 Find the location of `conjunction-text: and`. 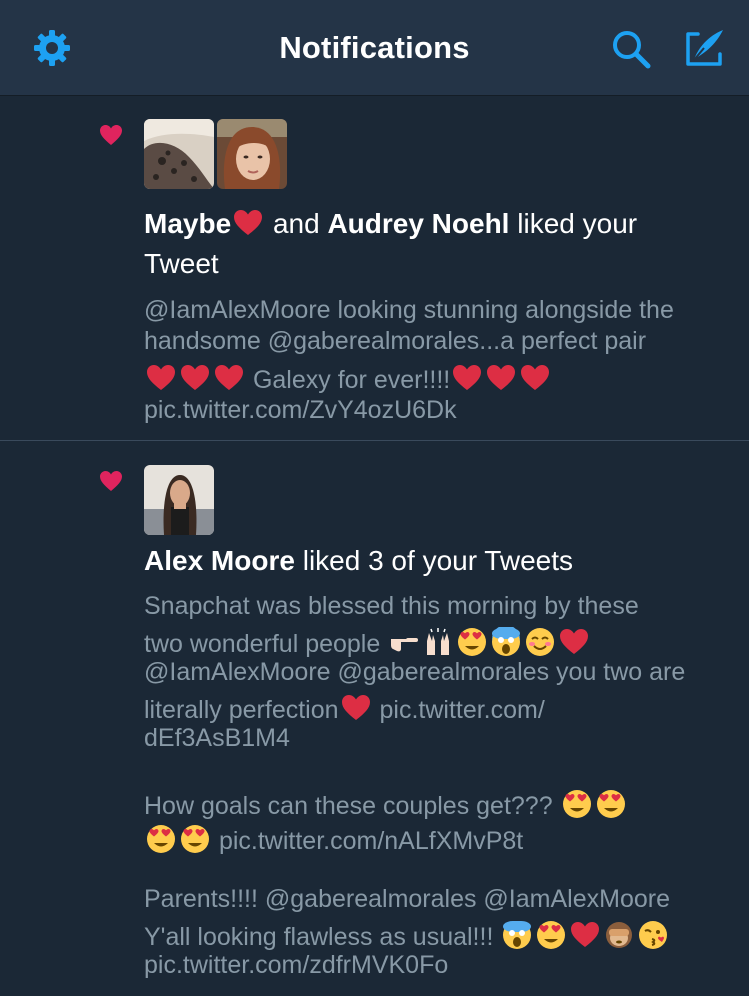

conjunction-text: and is located at coordinates (296, 223).